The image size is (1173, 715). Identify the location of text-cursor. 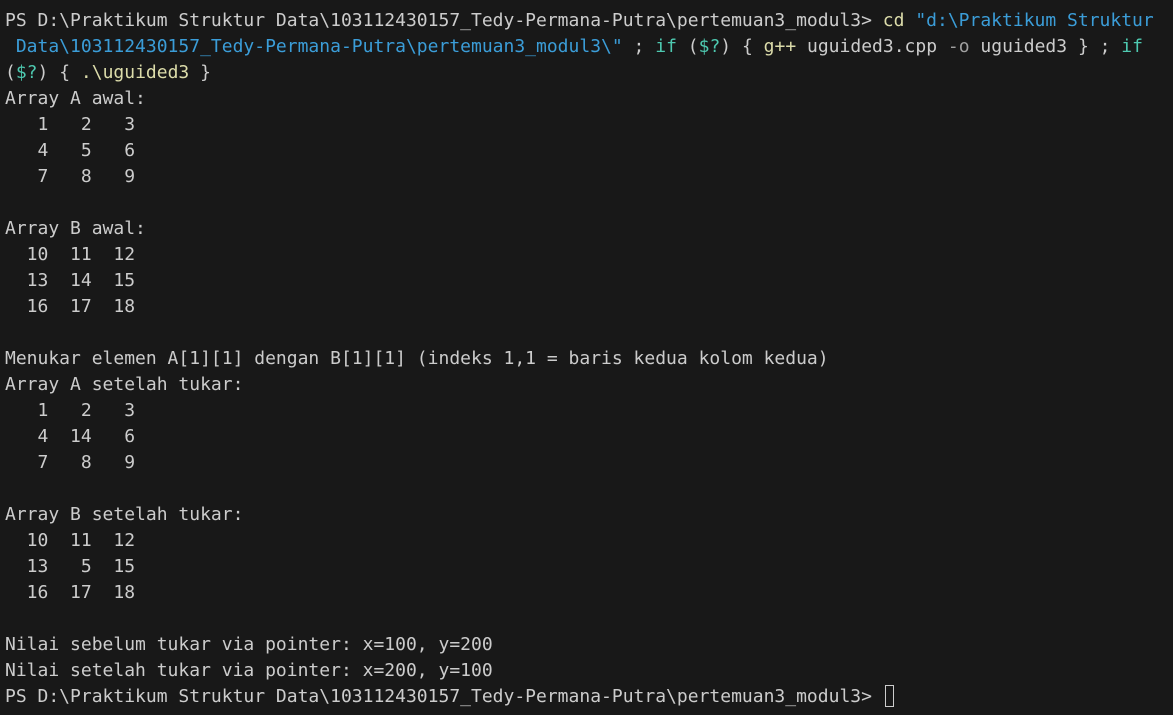
(889, 696).